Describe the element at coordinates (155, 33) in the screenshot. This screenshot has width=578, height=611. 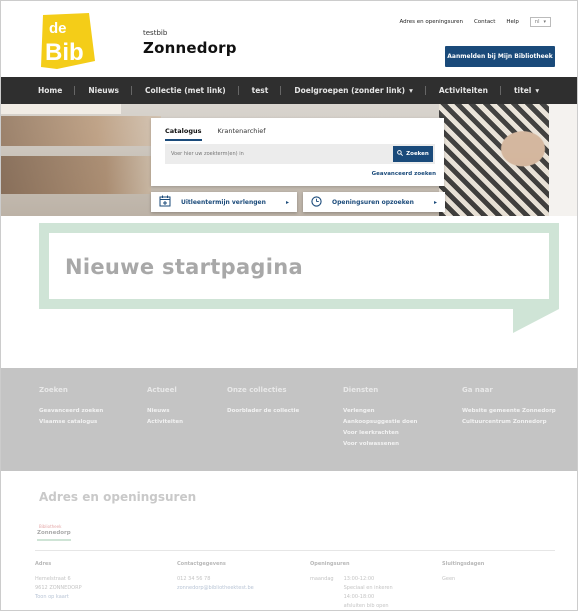
I see `site-subtitle: testbib` at that location.